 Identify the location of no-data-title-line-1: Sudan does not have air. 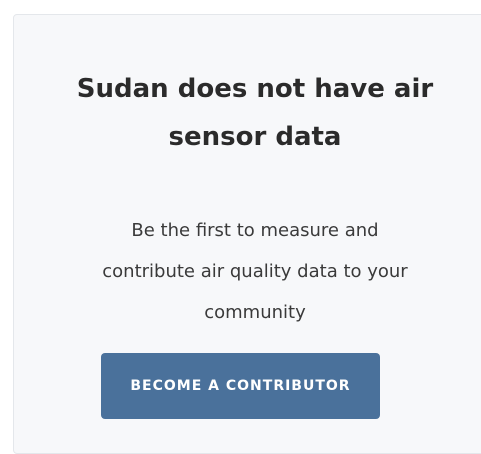
(255, 89).